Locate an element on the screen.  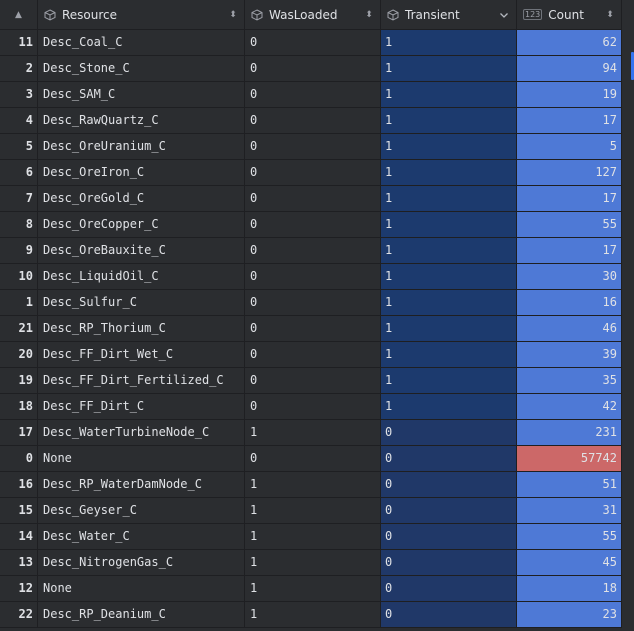
cell-count: 51 is located at coordinates (569, 485).